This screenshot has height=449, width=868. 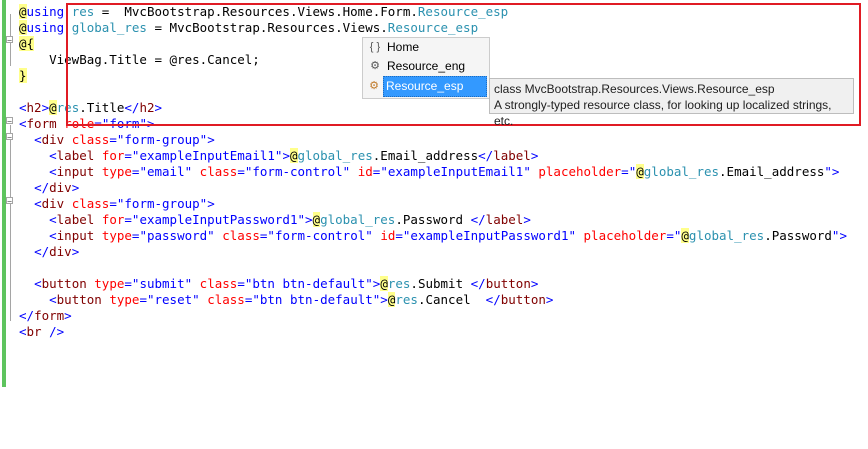 I want to click on code-token: "submit", so click(x=162, y=283).